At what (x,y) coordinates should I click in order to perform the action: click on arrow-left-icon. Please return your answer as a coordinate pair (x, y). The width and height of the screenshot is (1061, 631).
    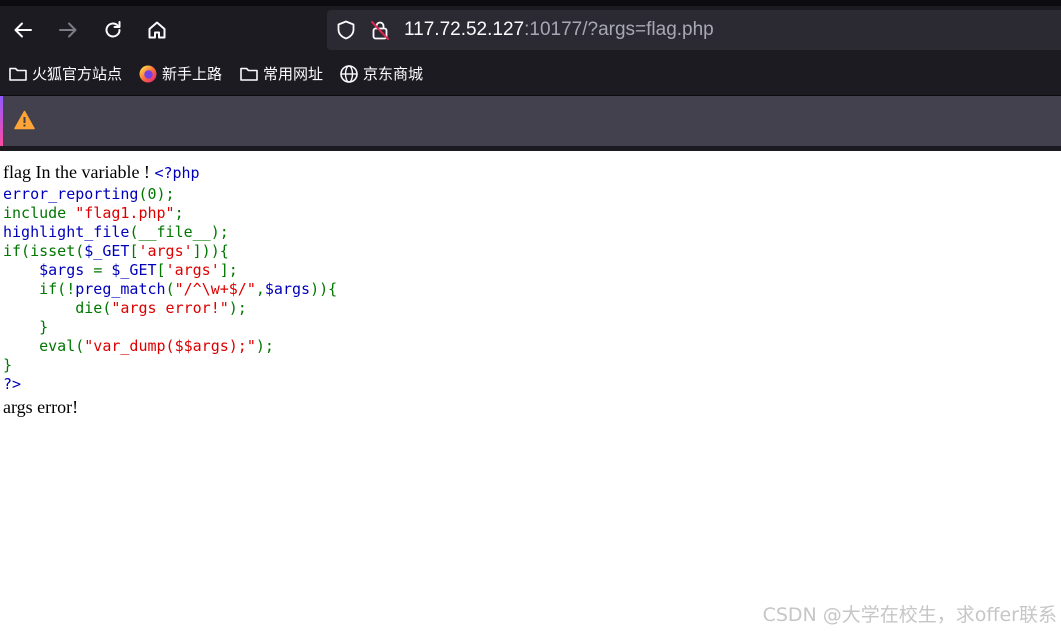
    Looking at the image, I should click on (23, 30).